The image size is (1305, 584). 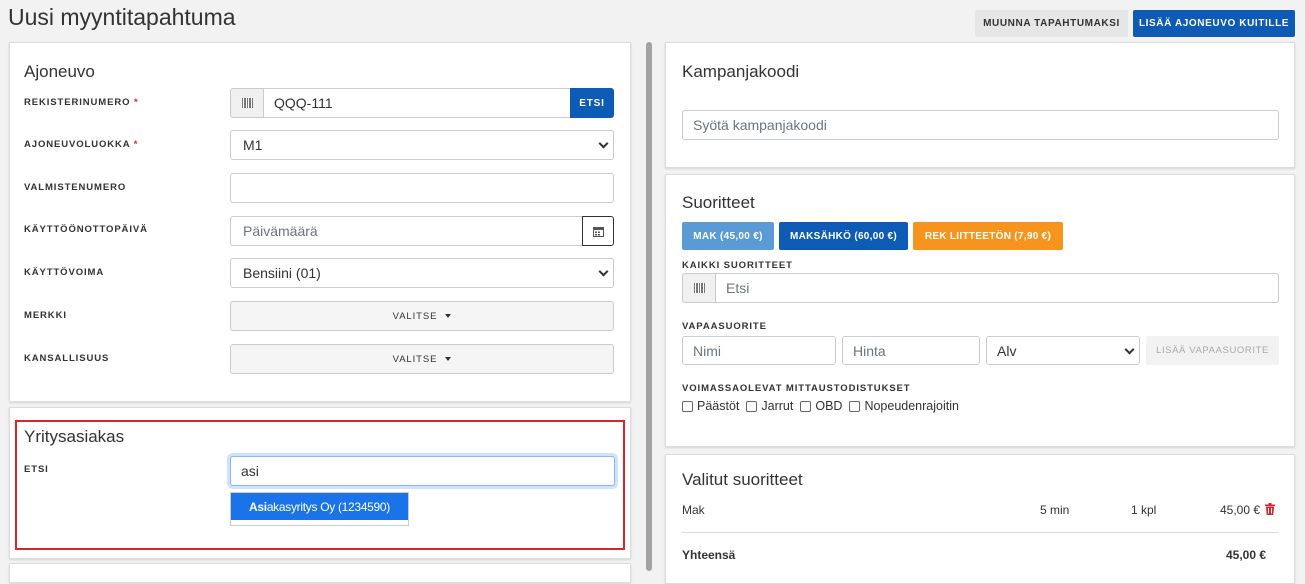 I want to click on vin-label: VALMISTENUMERO, so click(x=75, y=187).